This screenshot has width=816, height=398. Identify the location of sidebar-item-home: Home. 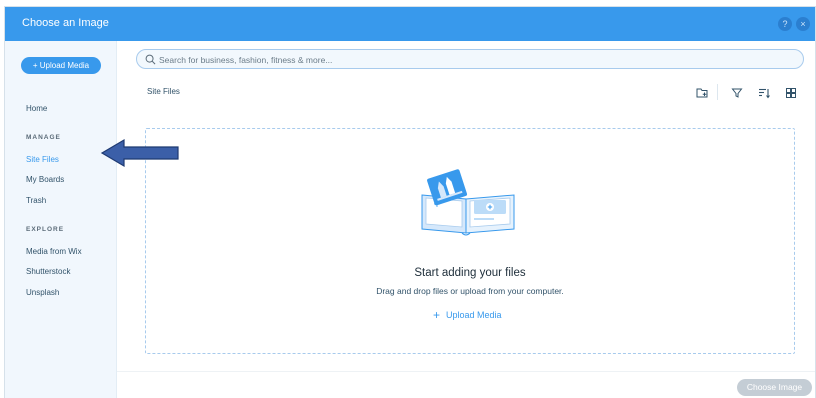
(36, 108).